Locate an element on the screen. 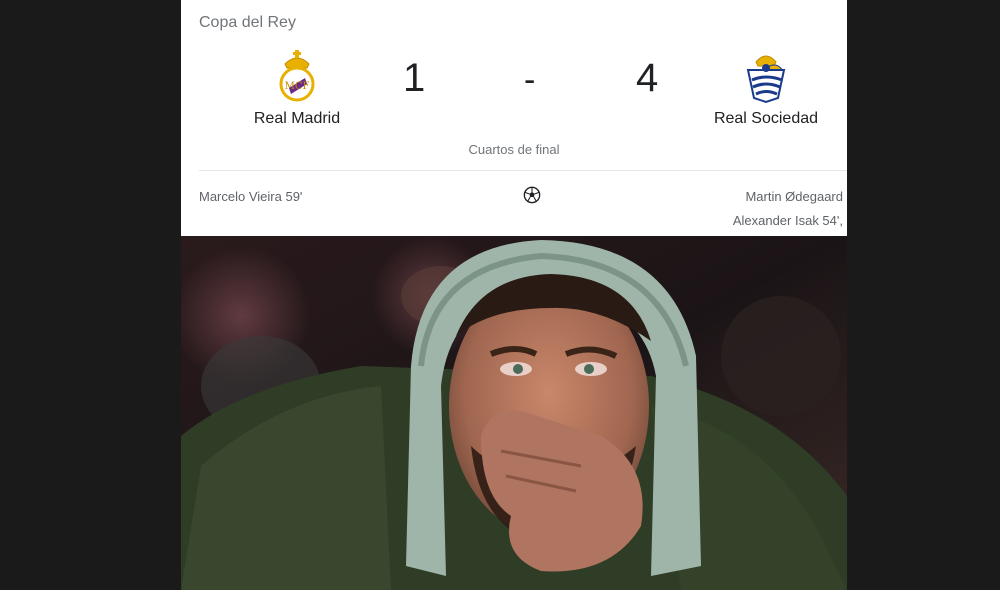 The width and height of the screenshot is (1000, 590). away-team: Real Sociedad is located at coordinates (766, 88).